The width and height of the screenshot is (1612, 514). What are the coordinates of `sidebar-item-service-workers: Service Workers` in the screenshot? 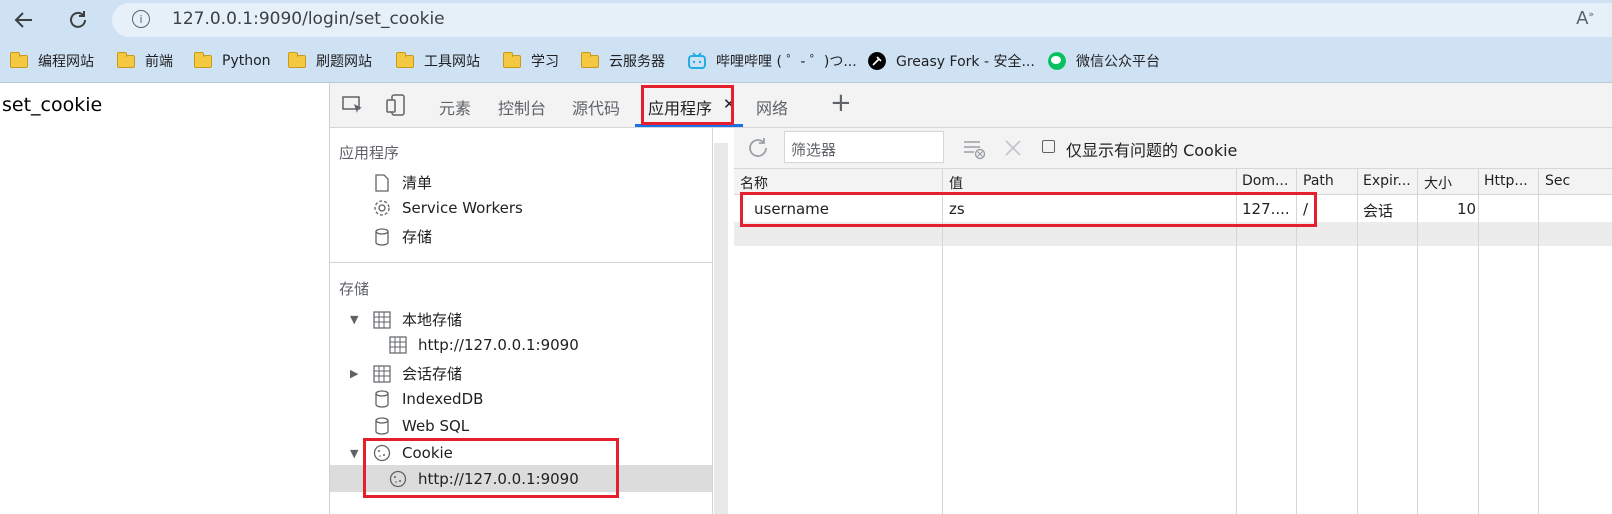 It's located at (448, 208).